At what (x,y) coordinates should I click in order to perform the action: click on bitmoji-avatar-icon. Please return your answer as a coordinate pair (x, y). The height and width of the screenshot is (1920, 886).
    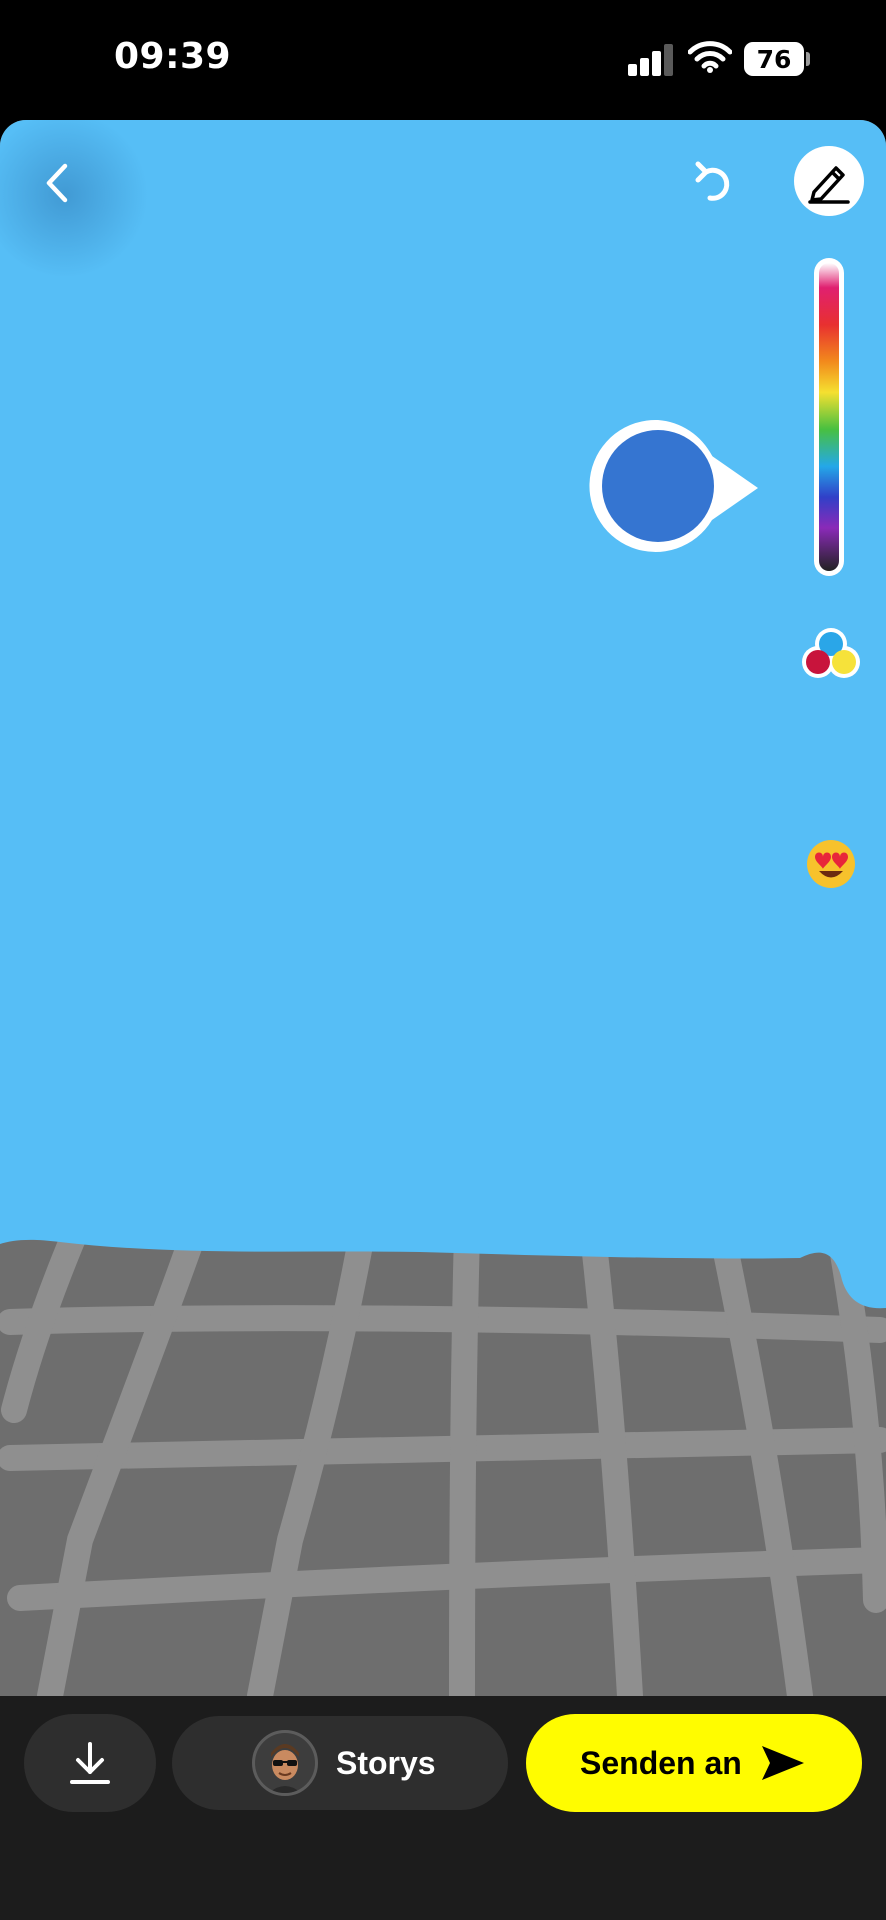
    Looking at the image, I should click on (285, 1763).